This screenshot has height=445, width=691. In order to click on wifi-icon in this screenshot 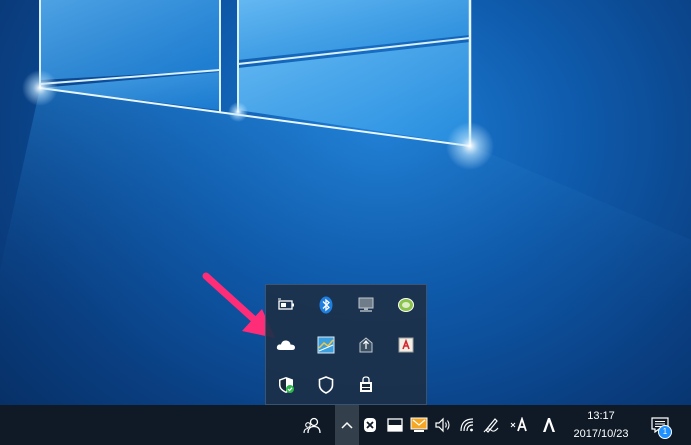, I will do `click(467, 425)`.